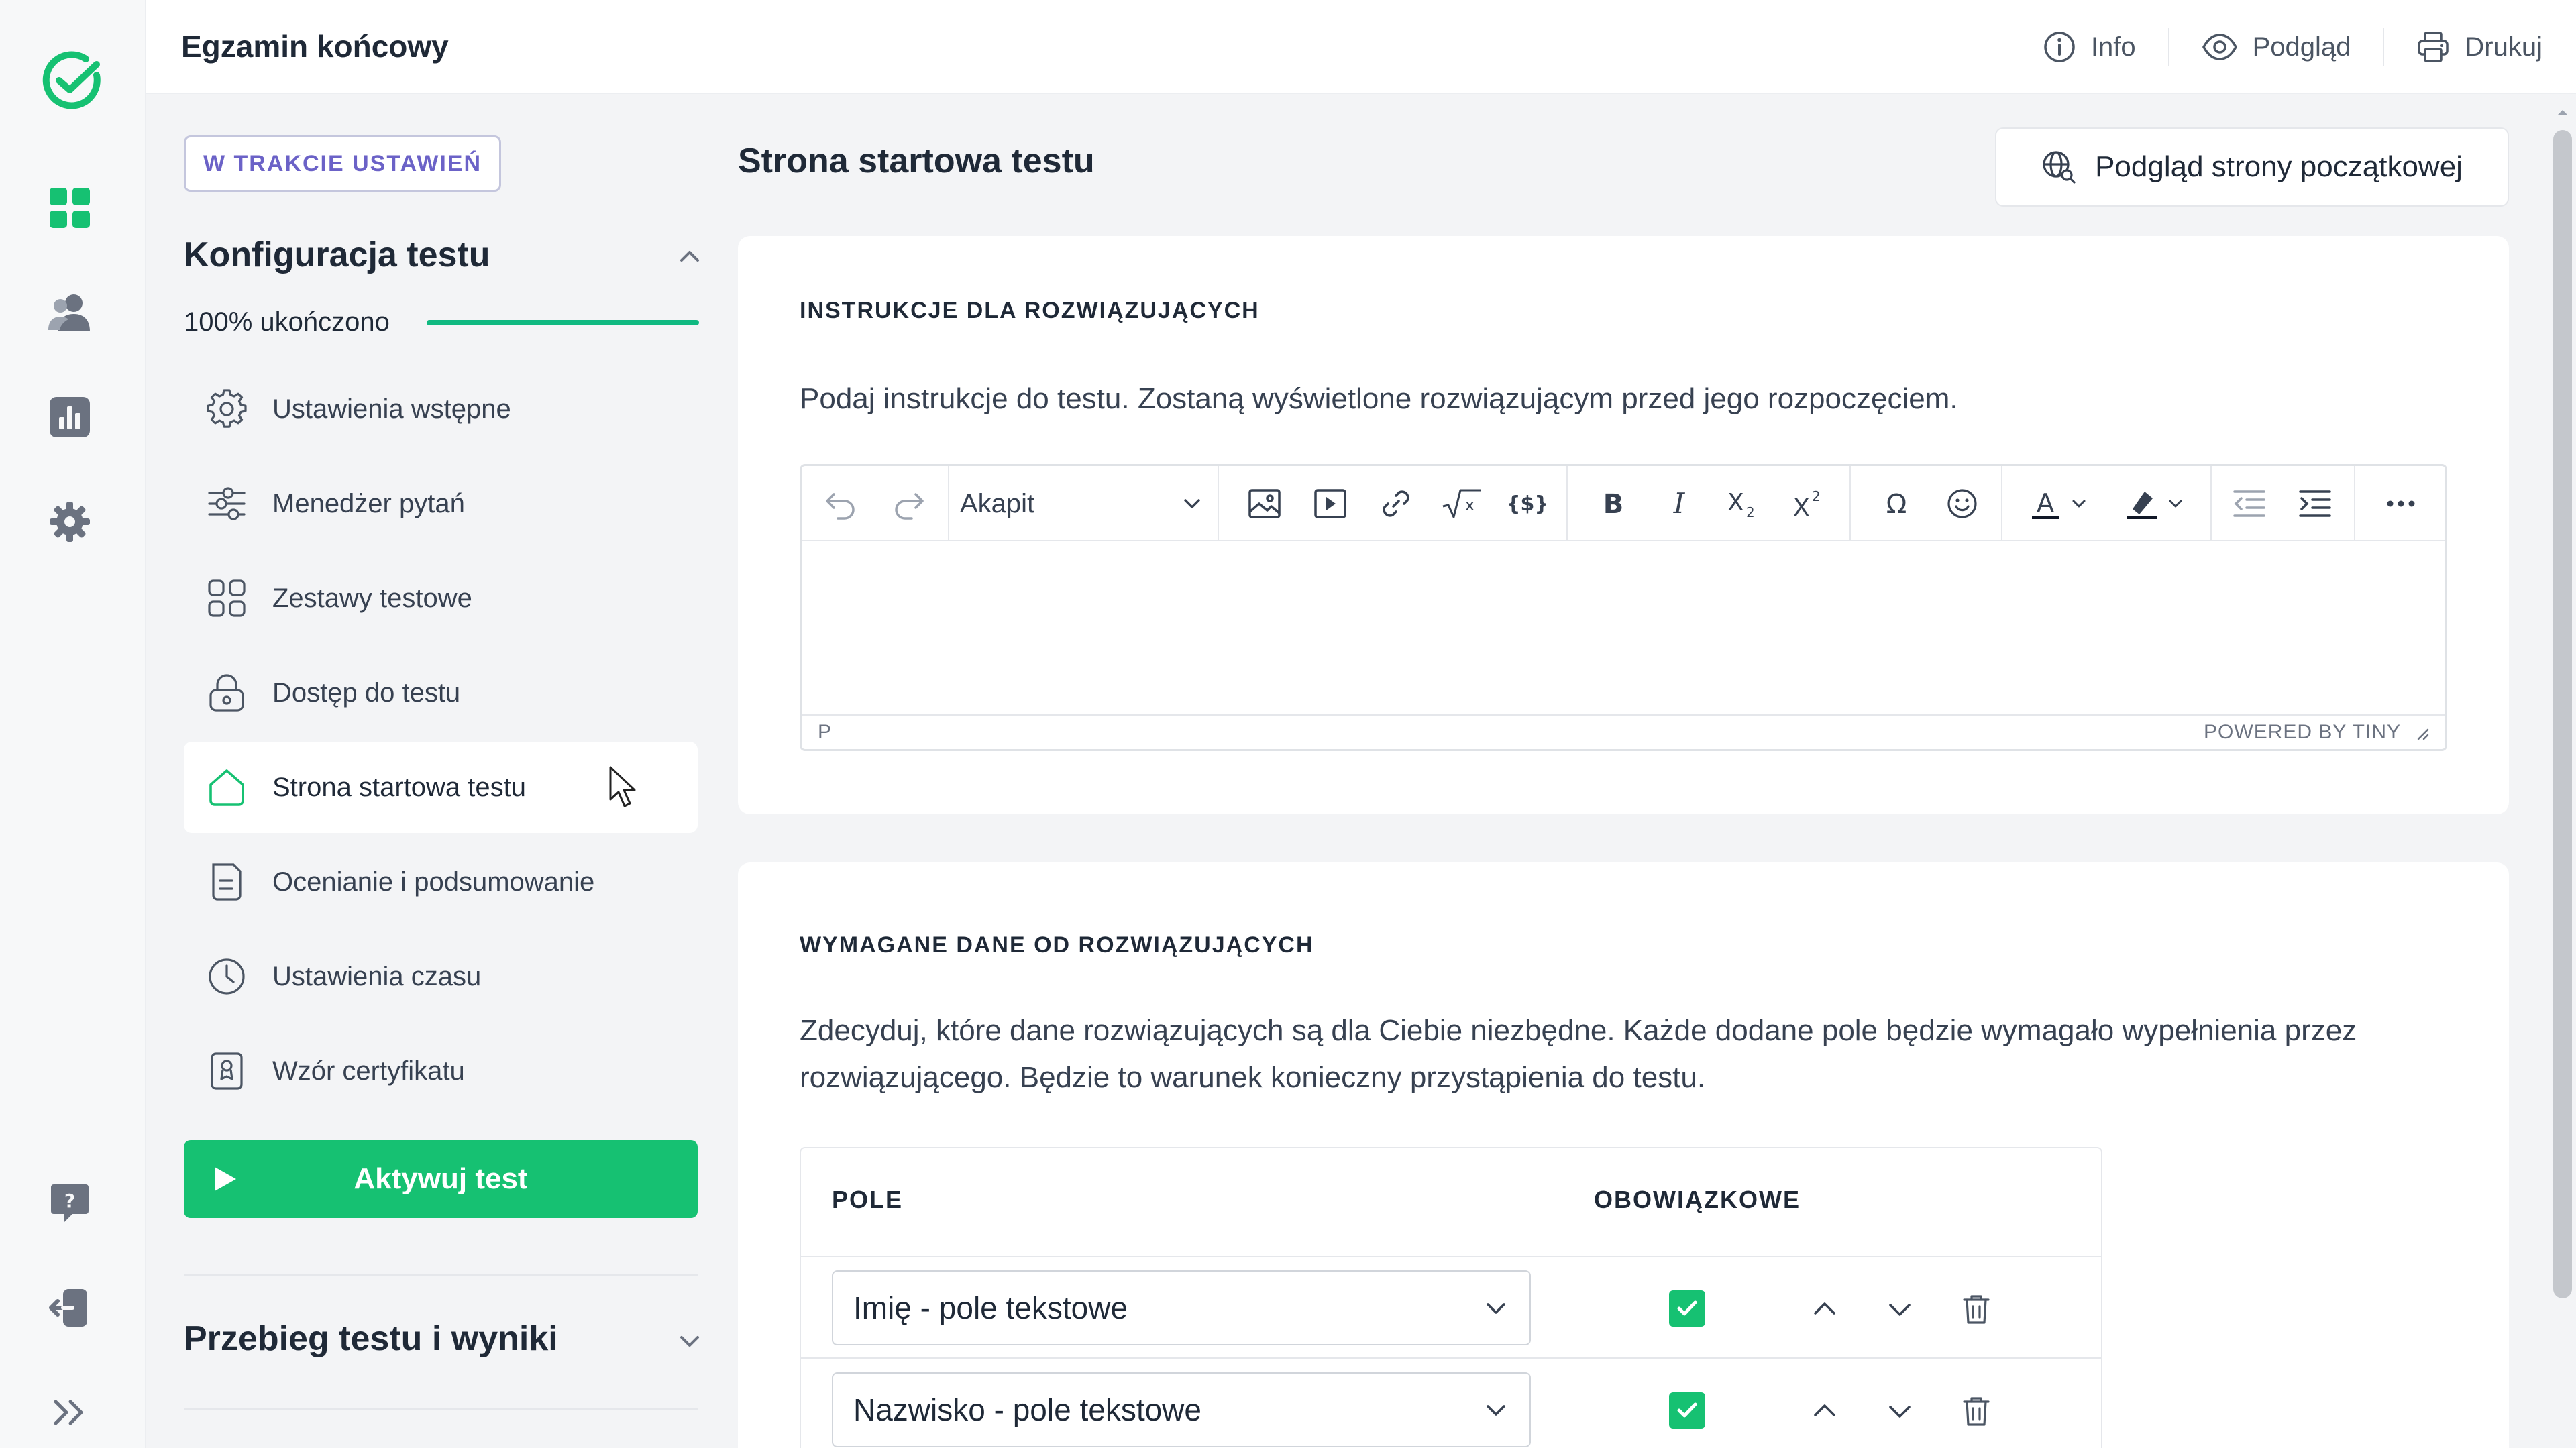 The height and width of the screenshot is (1448, 2576). What do you see at coordinates (2155, 504) in the screenshot?
I see `highlight-color-button` at bounding box center [2155, 504].